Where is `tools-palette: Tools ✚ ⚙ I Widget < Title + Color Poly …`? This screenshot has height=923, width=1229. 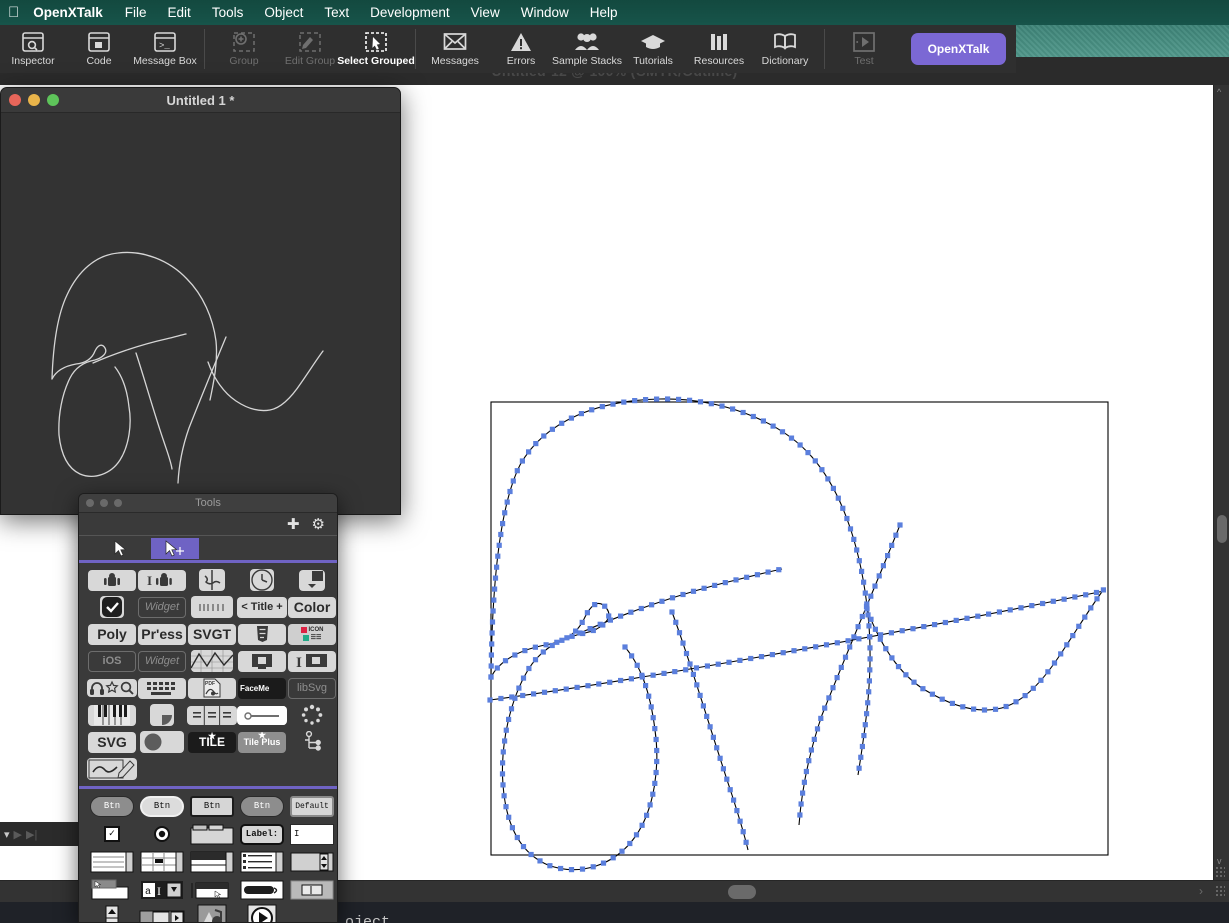
tools-palette: Tools ✚ ⚙ I Widget < Title + Color Poly … is located at coordinates (208, 708).